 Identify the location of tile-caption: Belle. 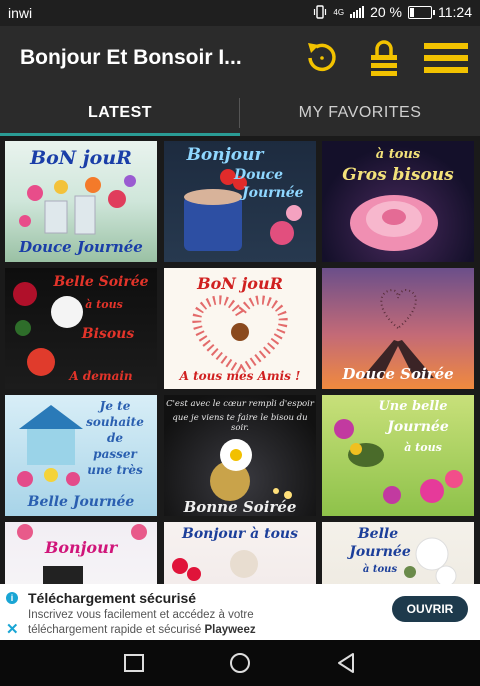
(378, 534).